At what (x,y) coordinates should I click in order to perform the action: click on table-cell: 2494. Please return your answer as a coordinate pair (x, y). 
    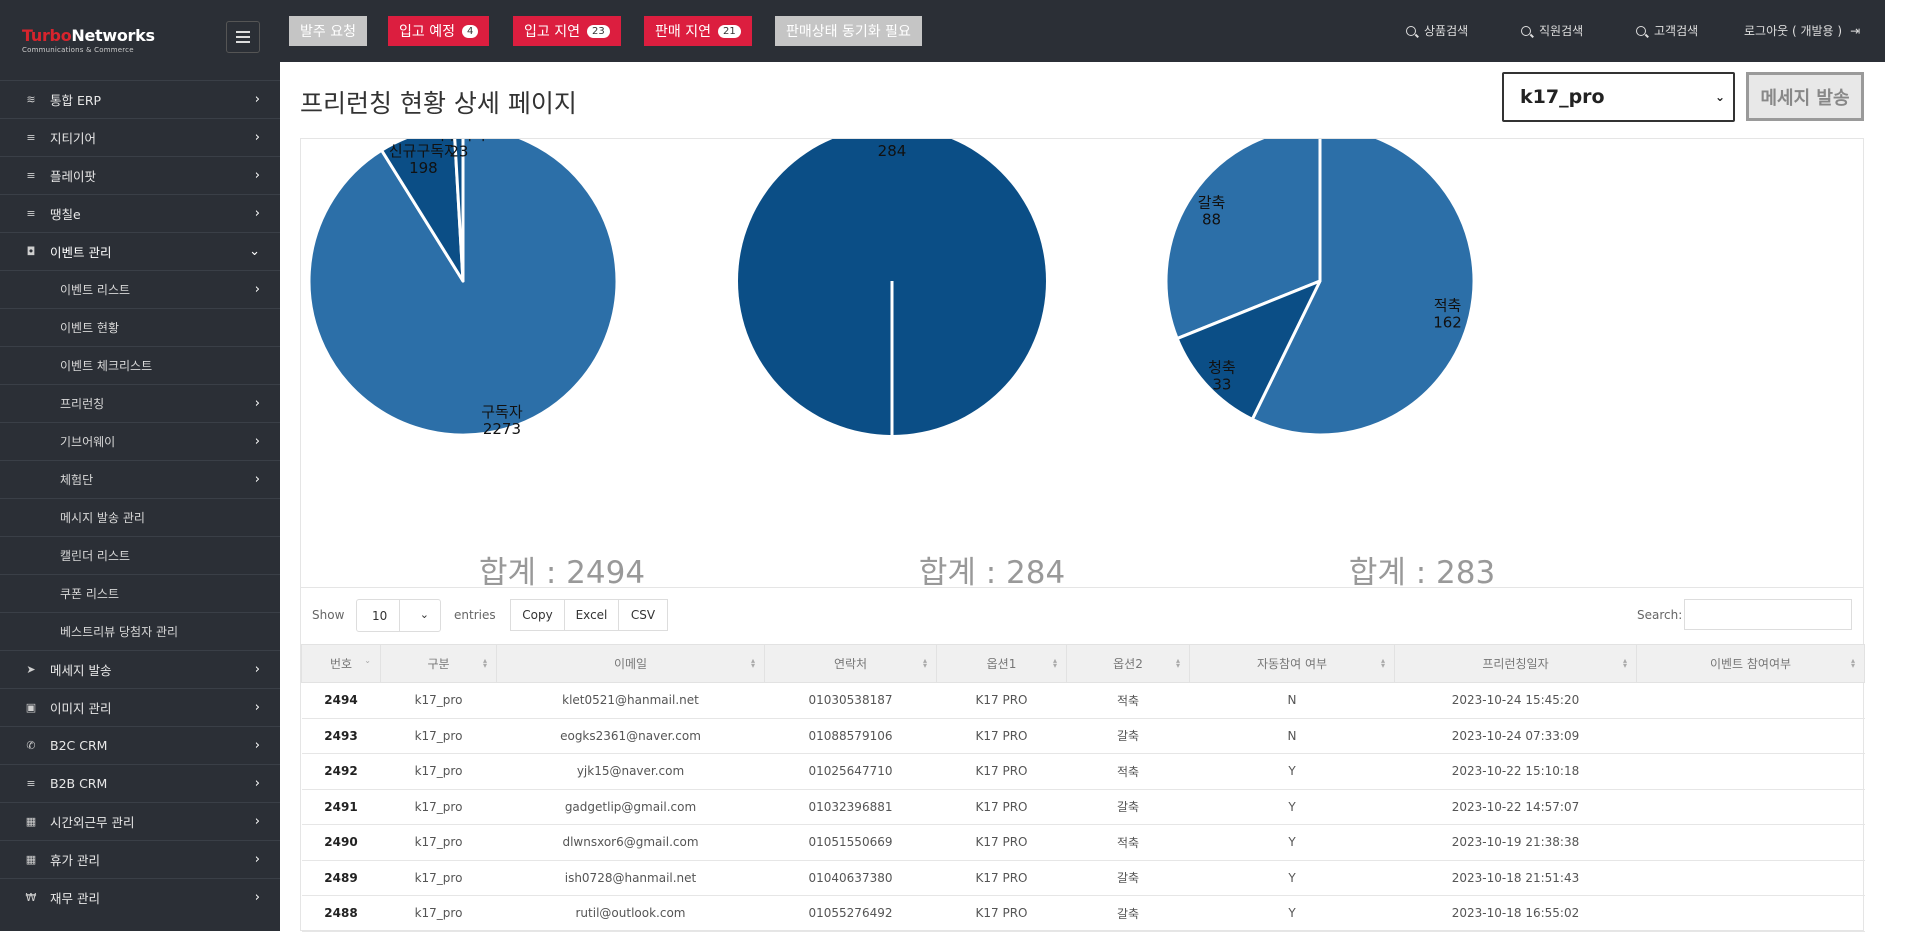
    Looking at the image, I should click on (341, 700).